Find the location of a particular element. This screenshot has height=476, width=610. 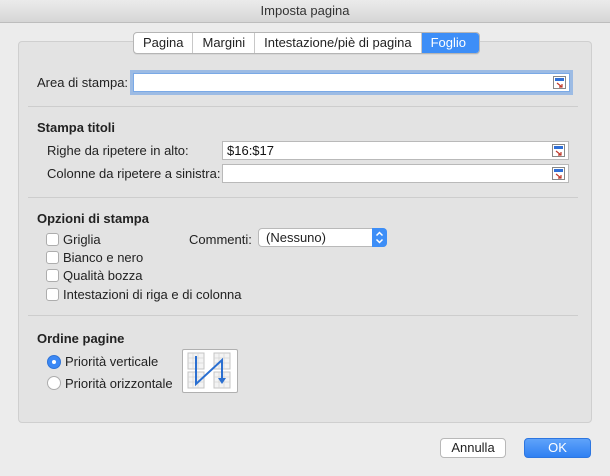

tab-margini: Margini is located at coordinates (224, 43).